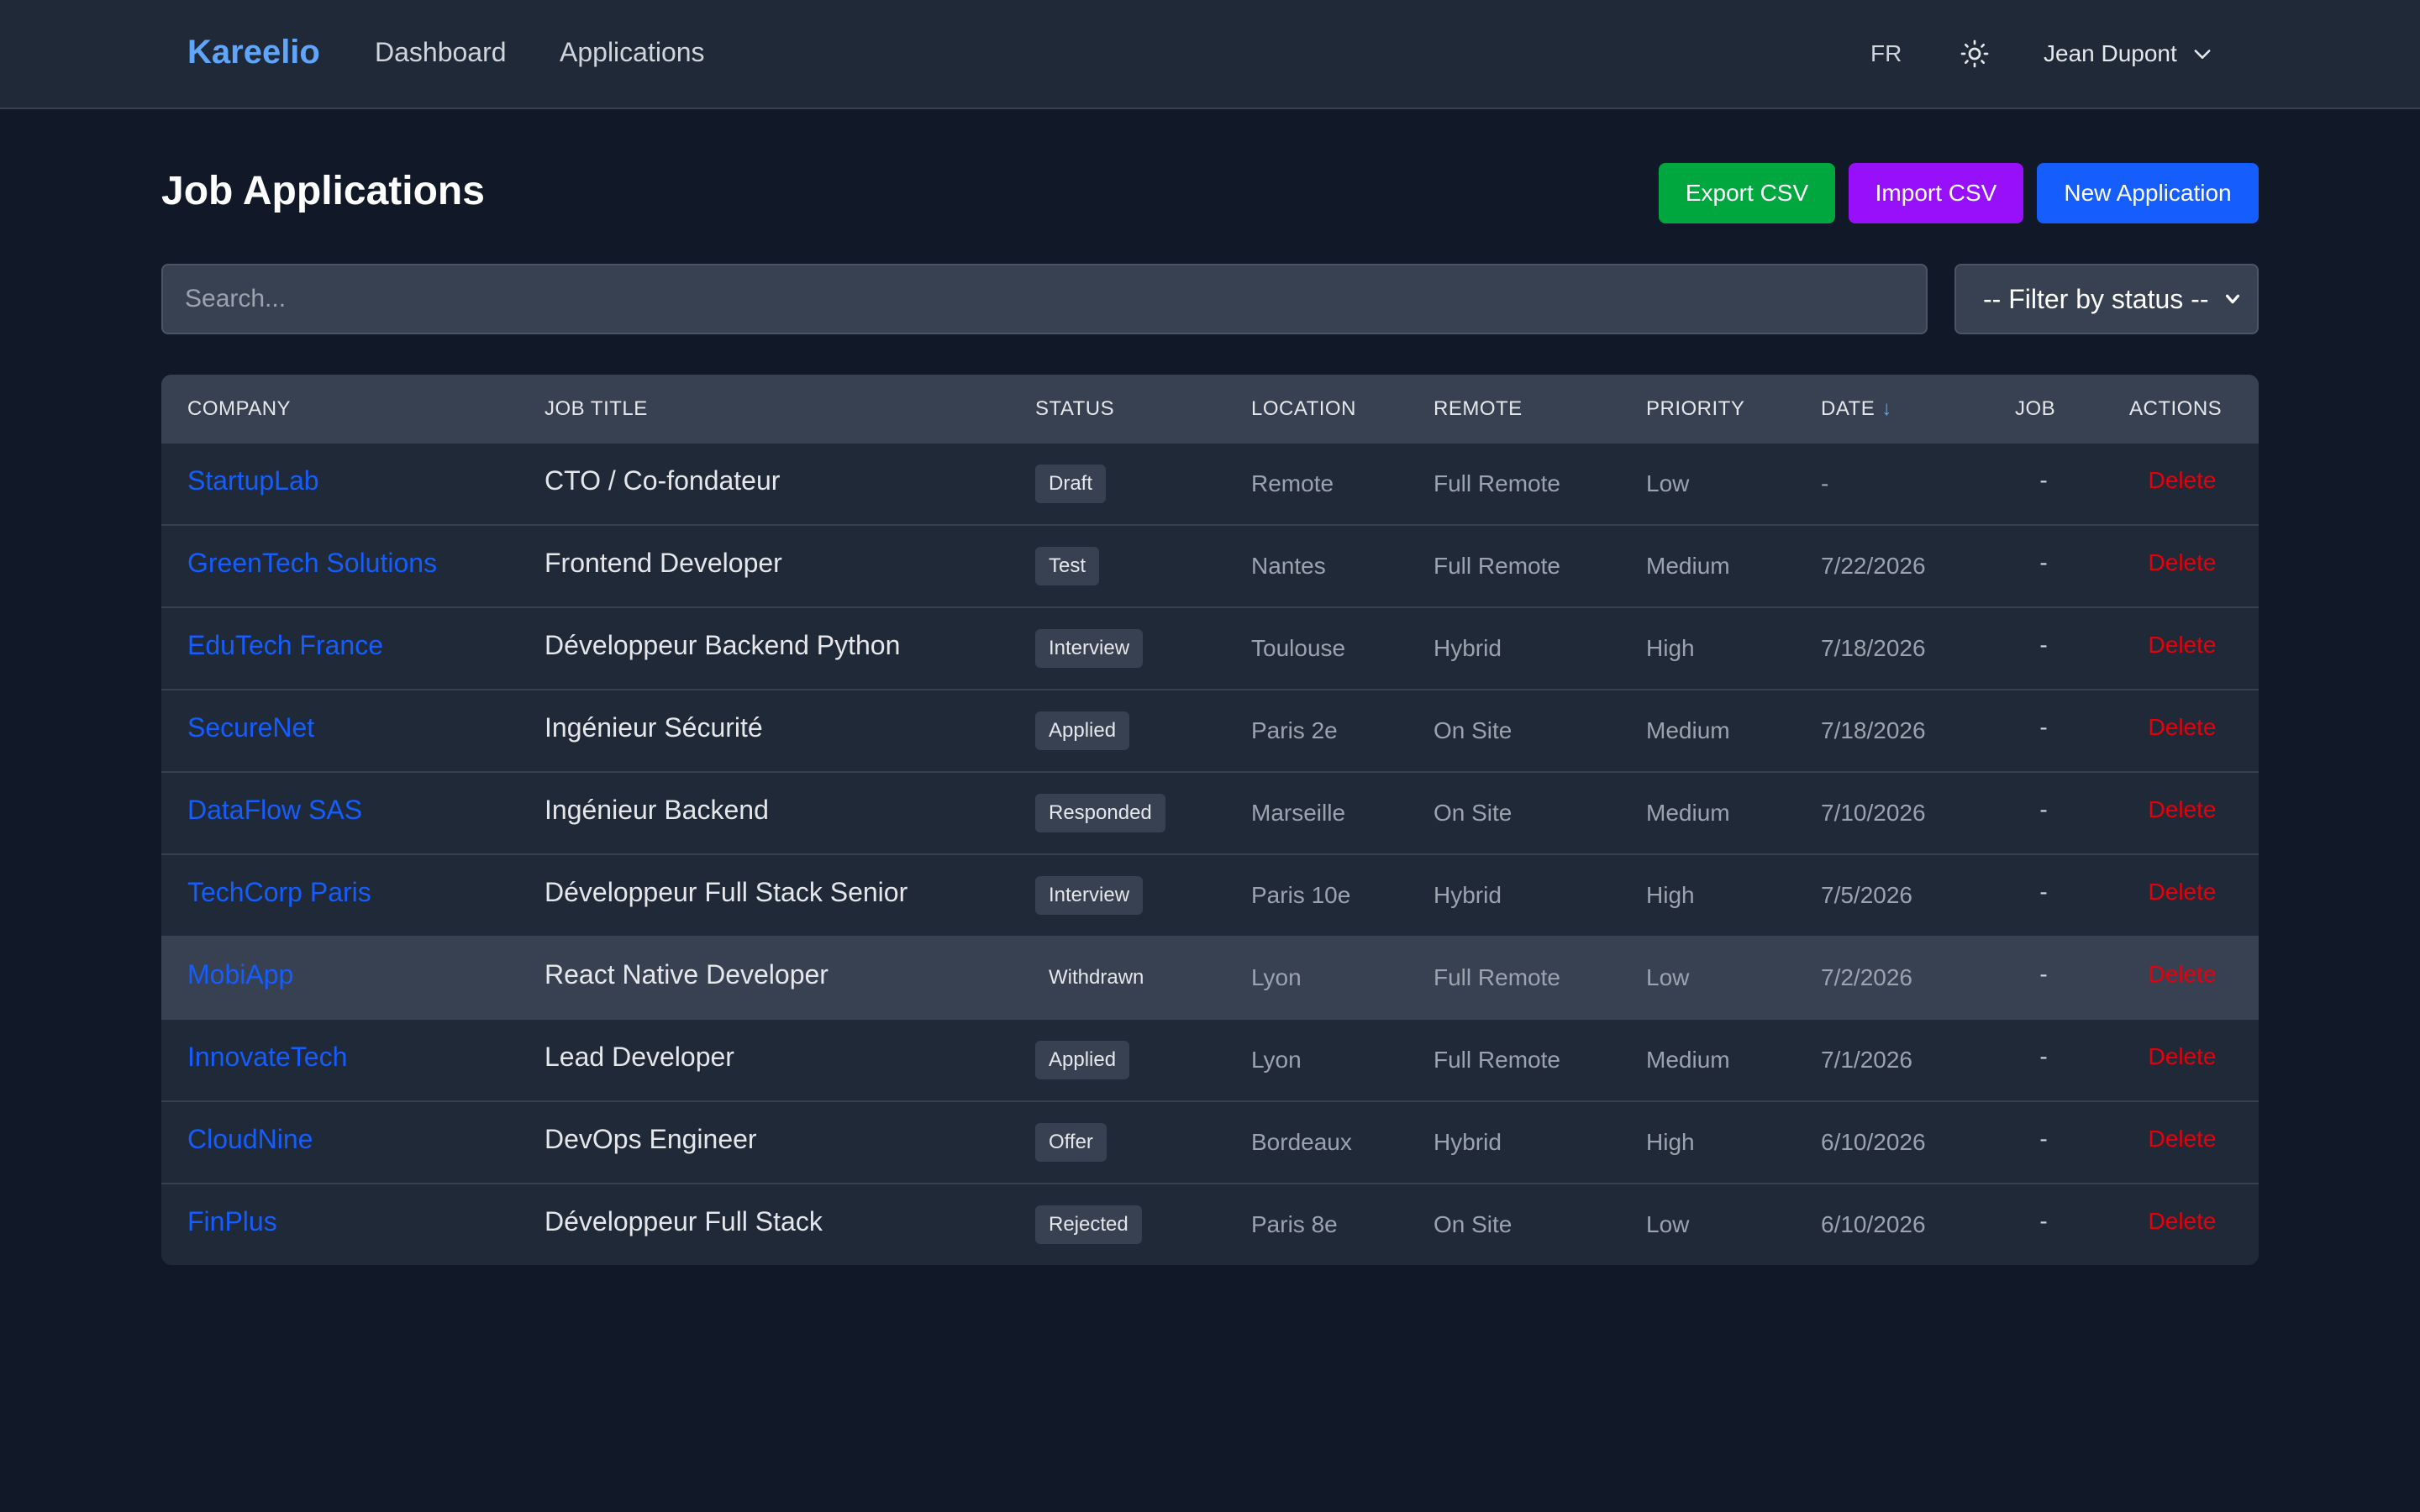  I want to click on nav-link-applications: Applications, so click(632, 52).